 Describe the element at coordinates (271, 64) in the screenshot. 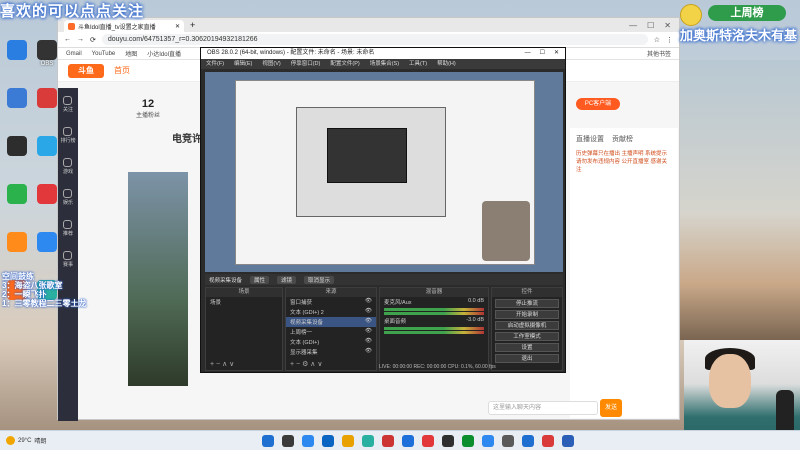

I see `obs-menu-item: 视图(V)` at that location.